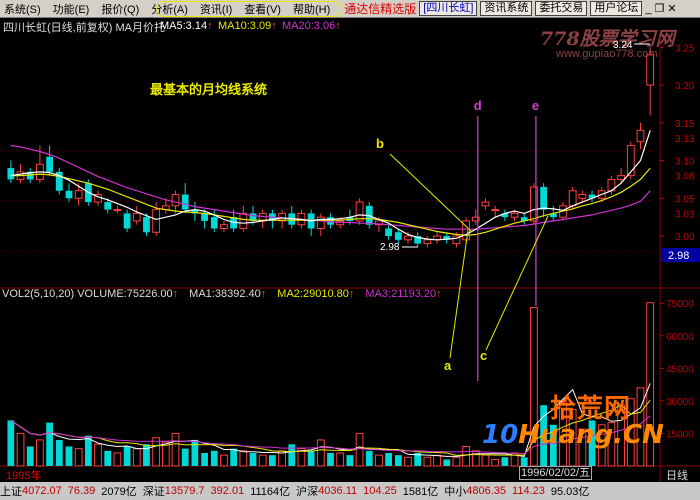 The image size is (700, 500). I want to click on trade-button: 委托交易, so click(561, 8).